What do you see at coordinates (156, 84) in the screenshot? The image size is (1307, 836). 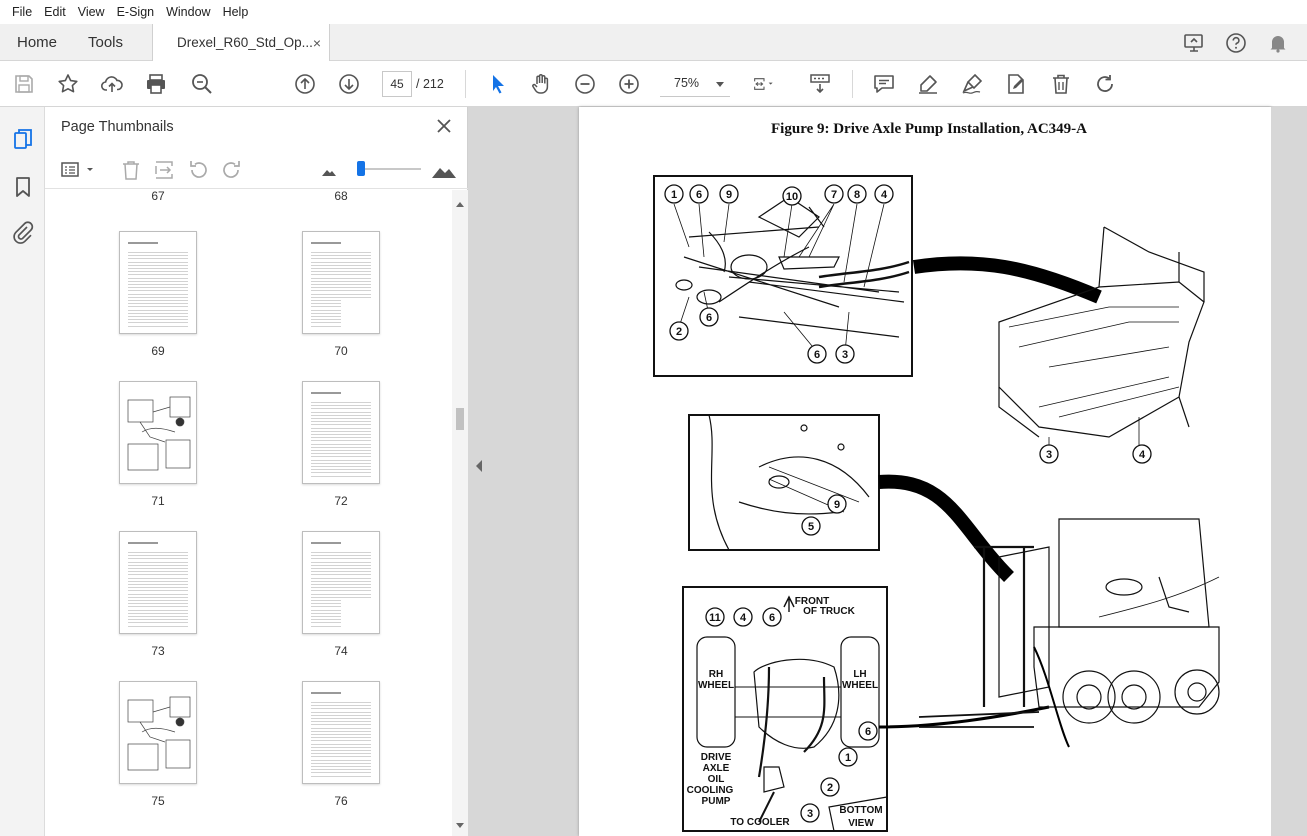 I see `print-icon` at bounding box center [156, 84].